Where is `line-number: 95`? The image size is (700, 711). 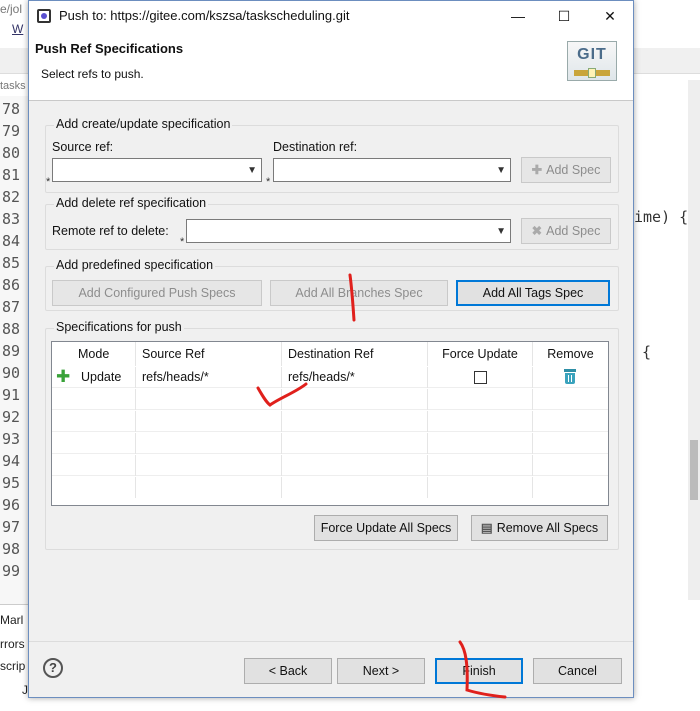 line-number: 95 is located at coordinates (11, 483).